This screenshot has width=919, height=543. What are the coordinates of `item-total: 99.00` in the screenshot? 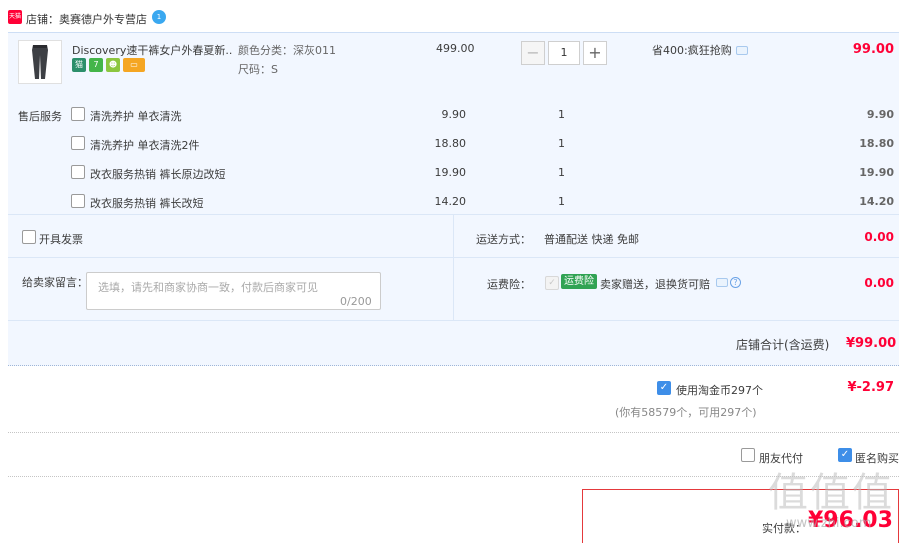 It's located at (873, 49).